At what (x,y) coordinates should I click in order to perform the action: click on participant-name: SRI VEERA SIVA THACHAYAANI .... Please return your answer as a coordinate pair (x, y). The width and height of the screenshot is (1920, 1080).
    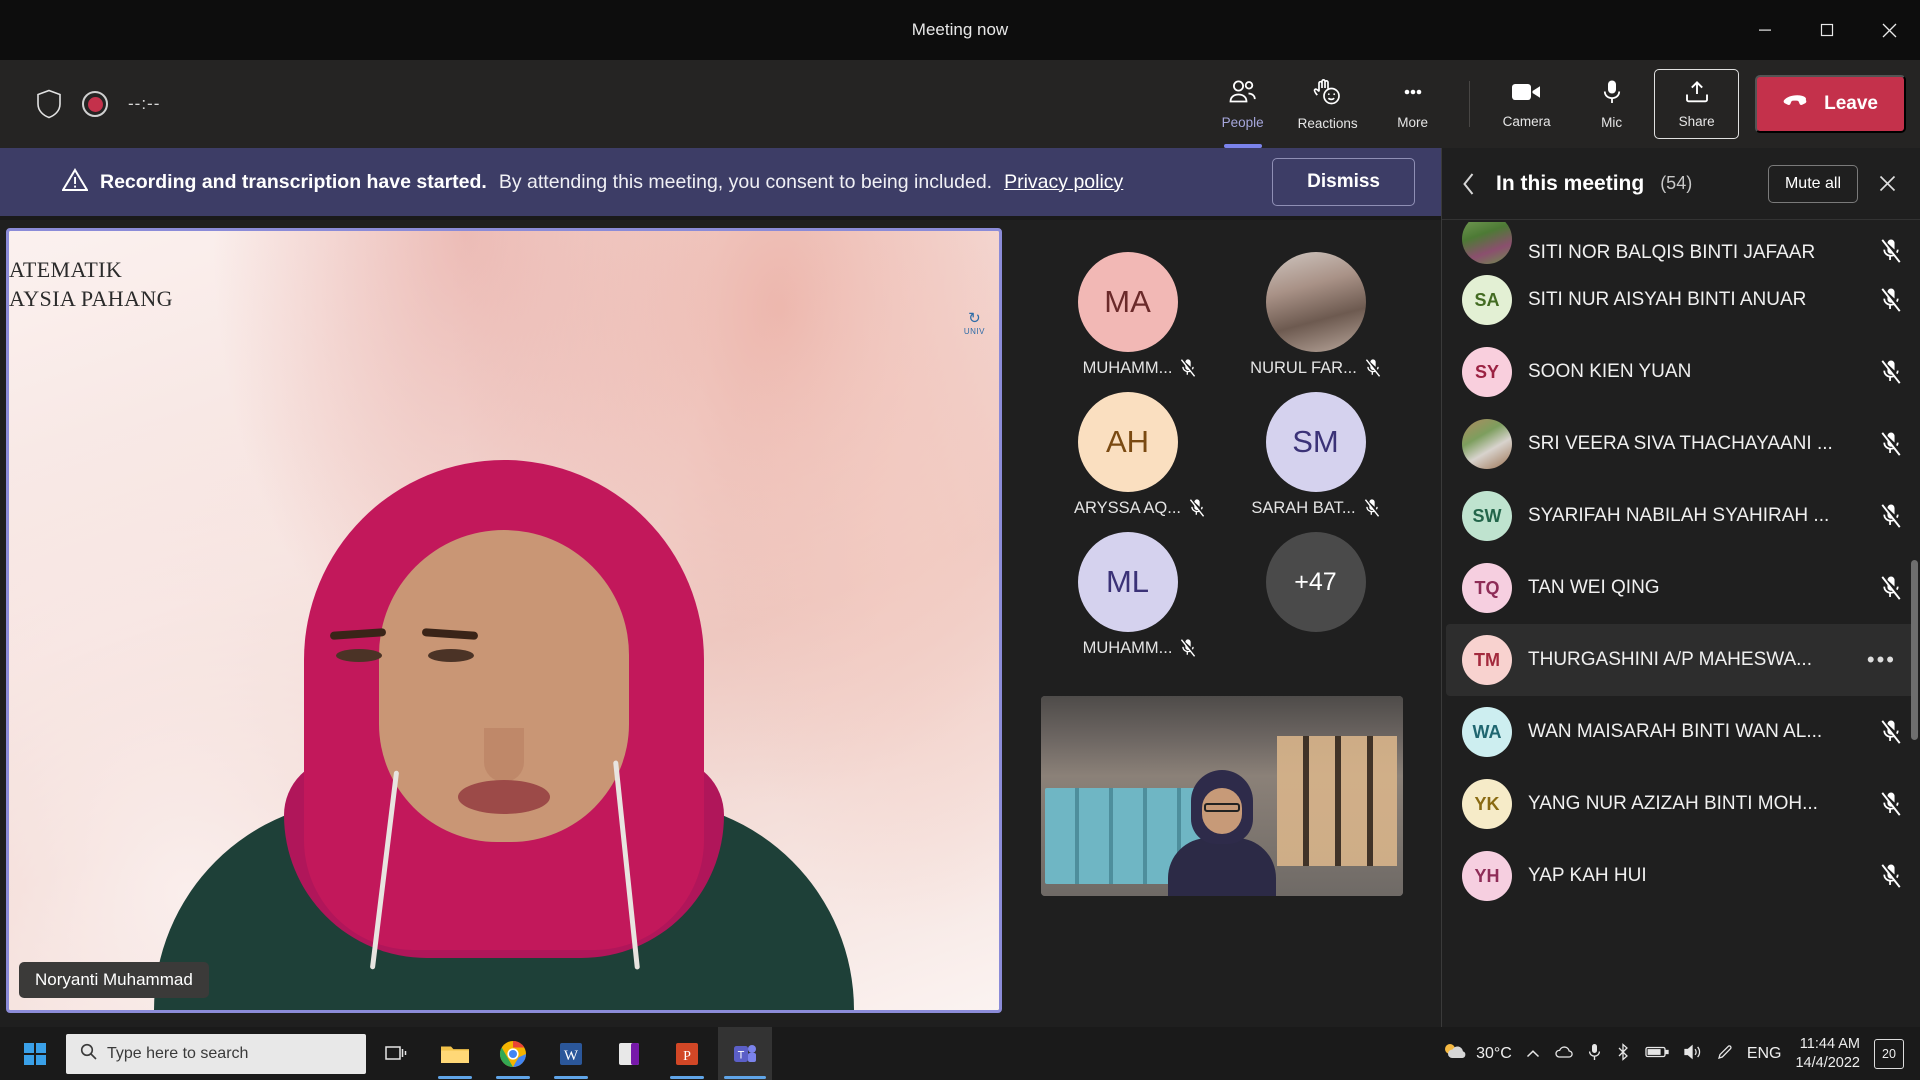
    Looking at the image, I should click on (1680, 443).